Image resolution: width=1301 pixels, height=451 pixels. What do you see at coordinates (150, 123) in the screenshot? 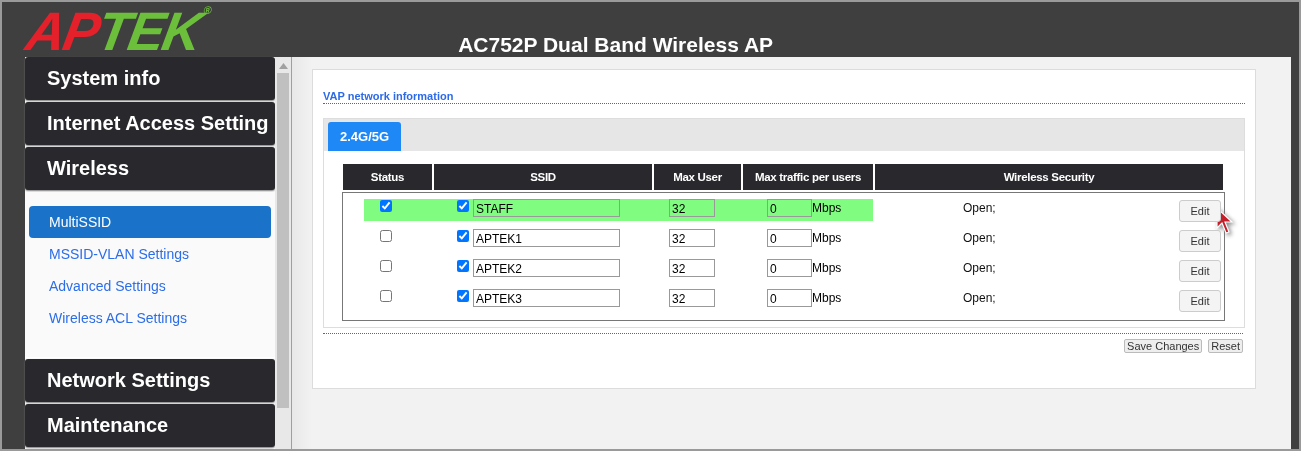
I see `sidebar-section: Internet Access Setting` at bounding box center [150, 123].